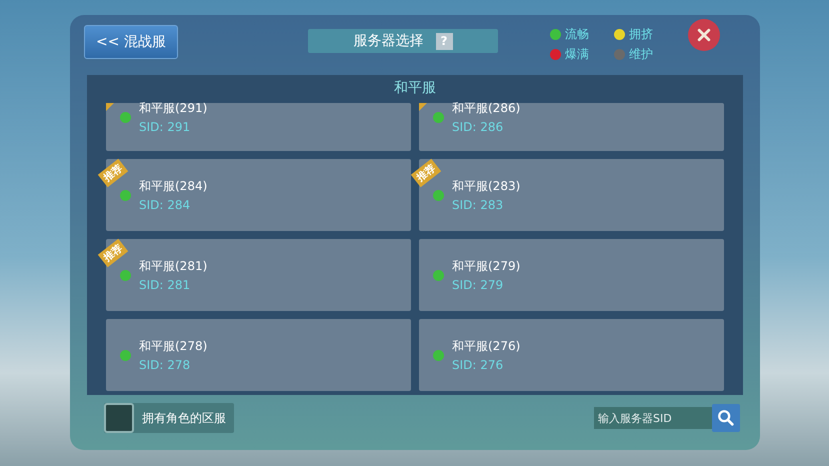 The height and width of the screenshot is (466, 829). I want to click on server-sid: SID: 281, so click(165, 285).